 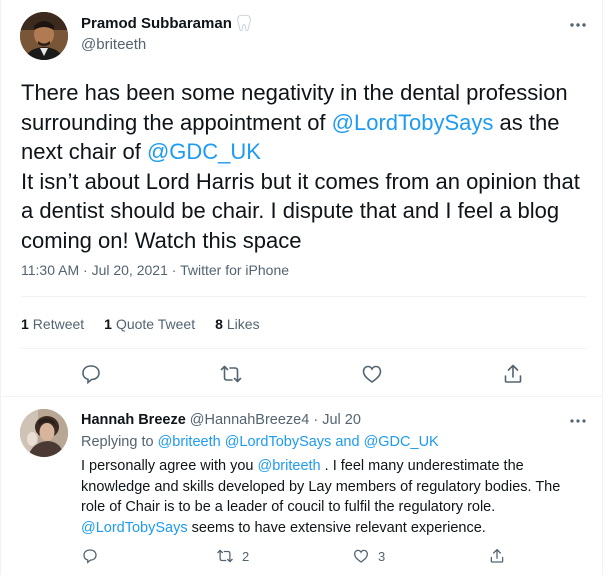 What do you see at coordinates (244, 23) in the screenshot?
I see `tooth-icon` at bounding box center [244, 23].